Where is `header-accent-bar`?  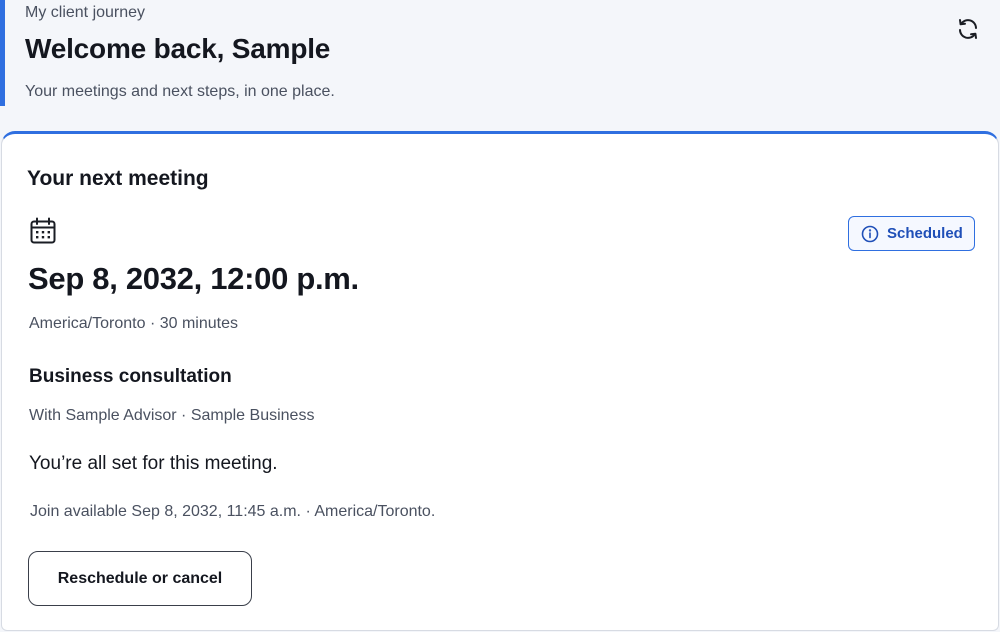 header-accent-bar is located at coordinates (2, 53).